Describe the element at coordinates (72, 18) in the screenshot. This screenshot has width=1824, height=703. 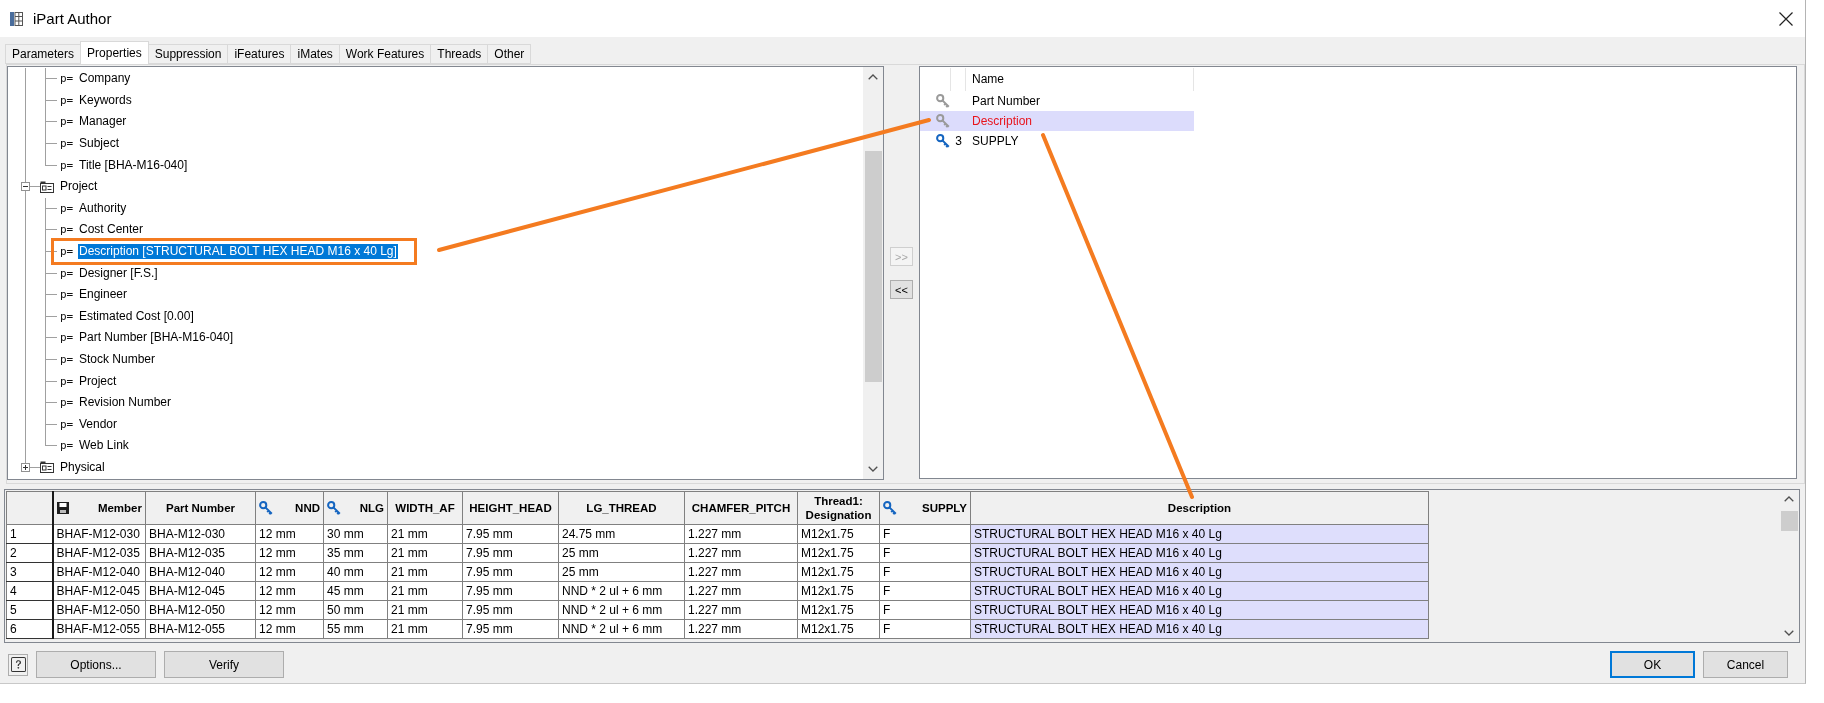
I see `window-title: iPart Author` at that location.